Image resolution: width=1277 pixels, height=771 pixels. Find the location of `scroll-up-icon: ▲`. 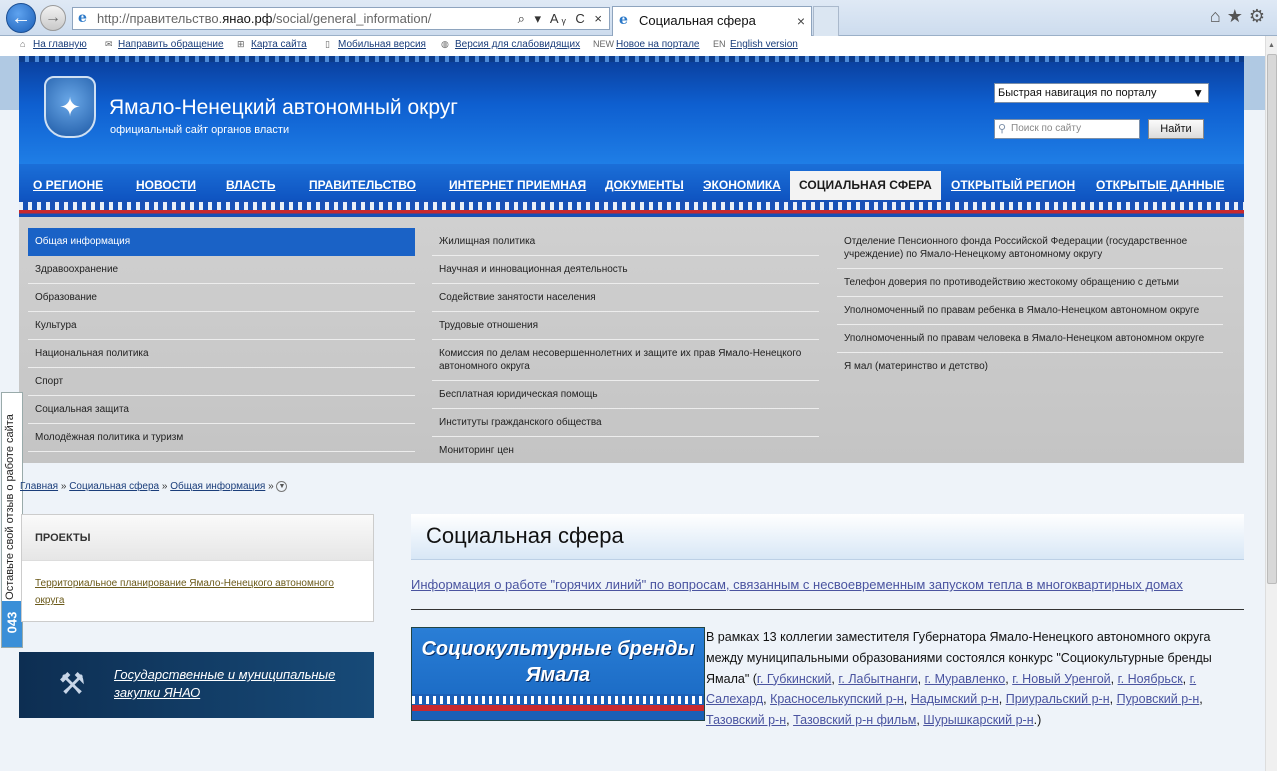

scroll-up-icon: ▲ is located at coordinates (1271, 45).